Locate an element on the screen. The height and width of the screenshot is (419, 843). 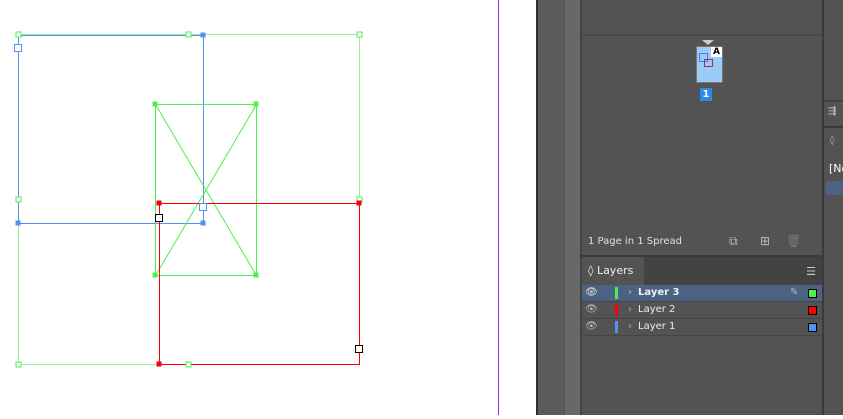
pages-status: 1 Page in 1 Spread is located at coordinates (635, 241).